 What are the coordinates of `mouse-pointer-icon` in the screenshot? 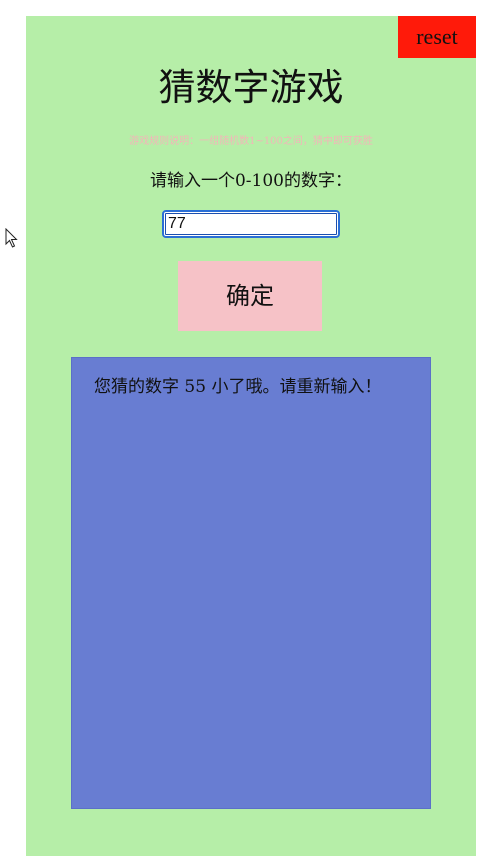 It's located at (11, 238).